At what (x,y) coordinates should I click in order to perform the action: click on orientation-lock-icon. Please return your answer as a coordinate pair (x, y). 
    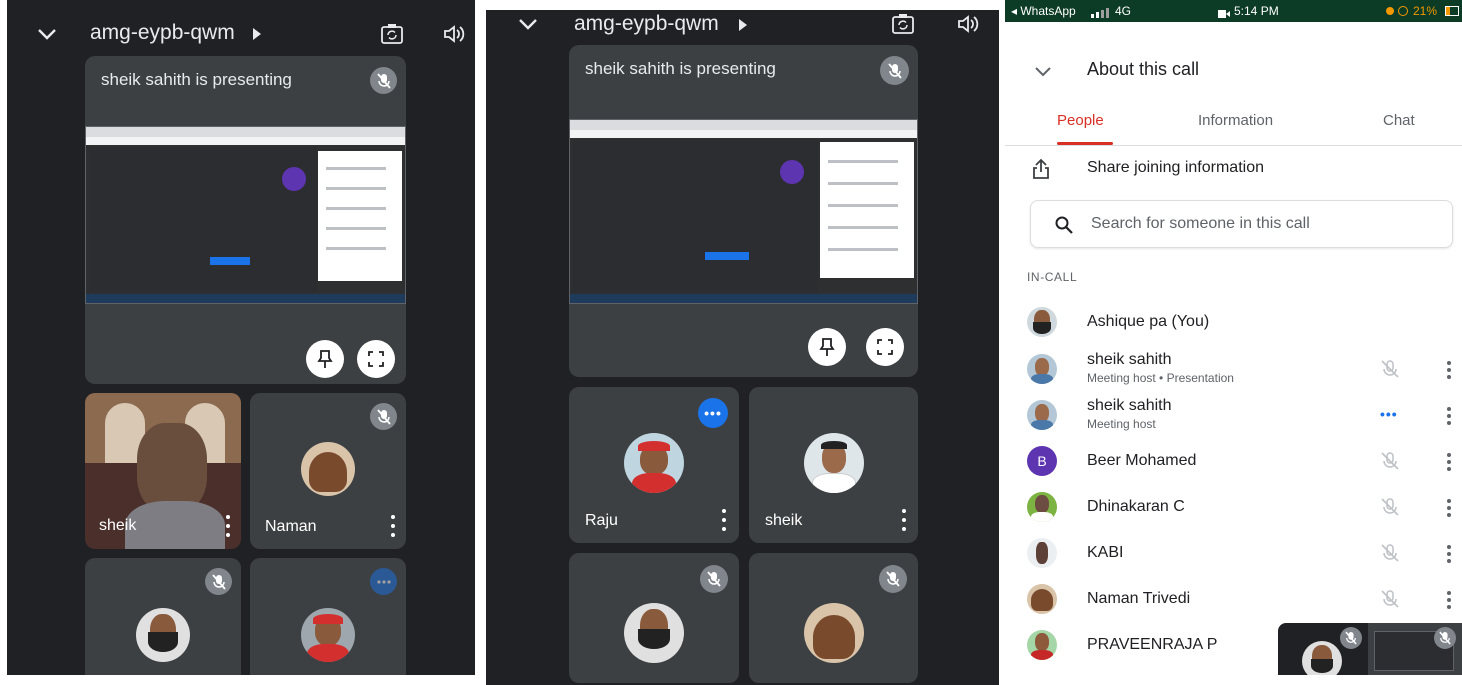
    Looking at the image, I should click on (1403, 11).